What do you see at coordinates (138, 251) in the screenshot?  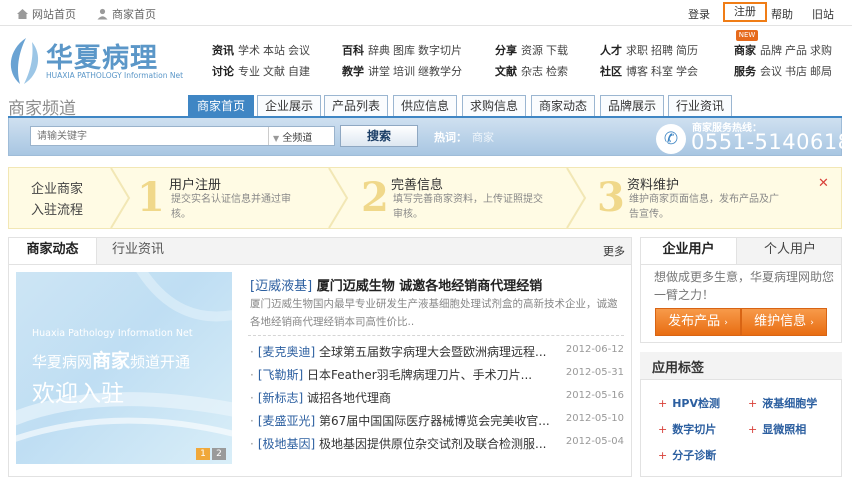 I see `tab-industry-info: 行业资讯` at bounding box center [138, 251].